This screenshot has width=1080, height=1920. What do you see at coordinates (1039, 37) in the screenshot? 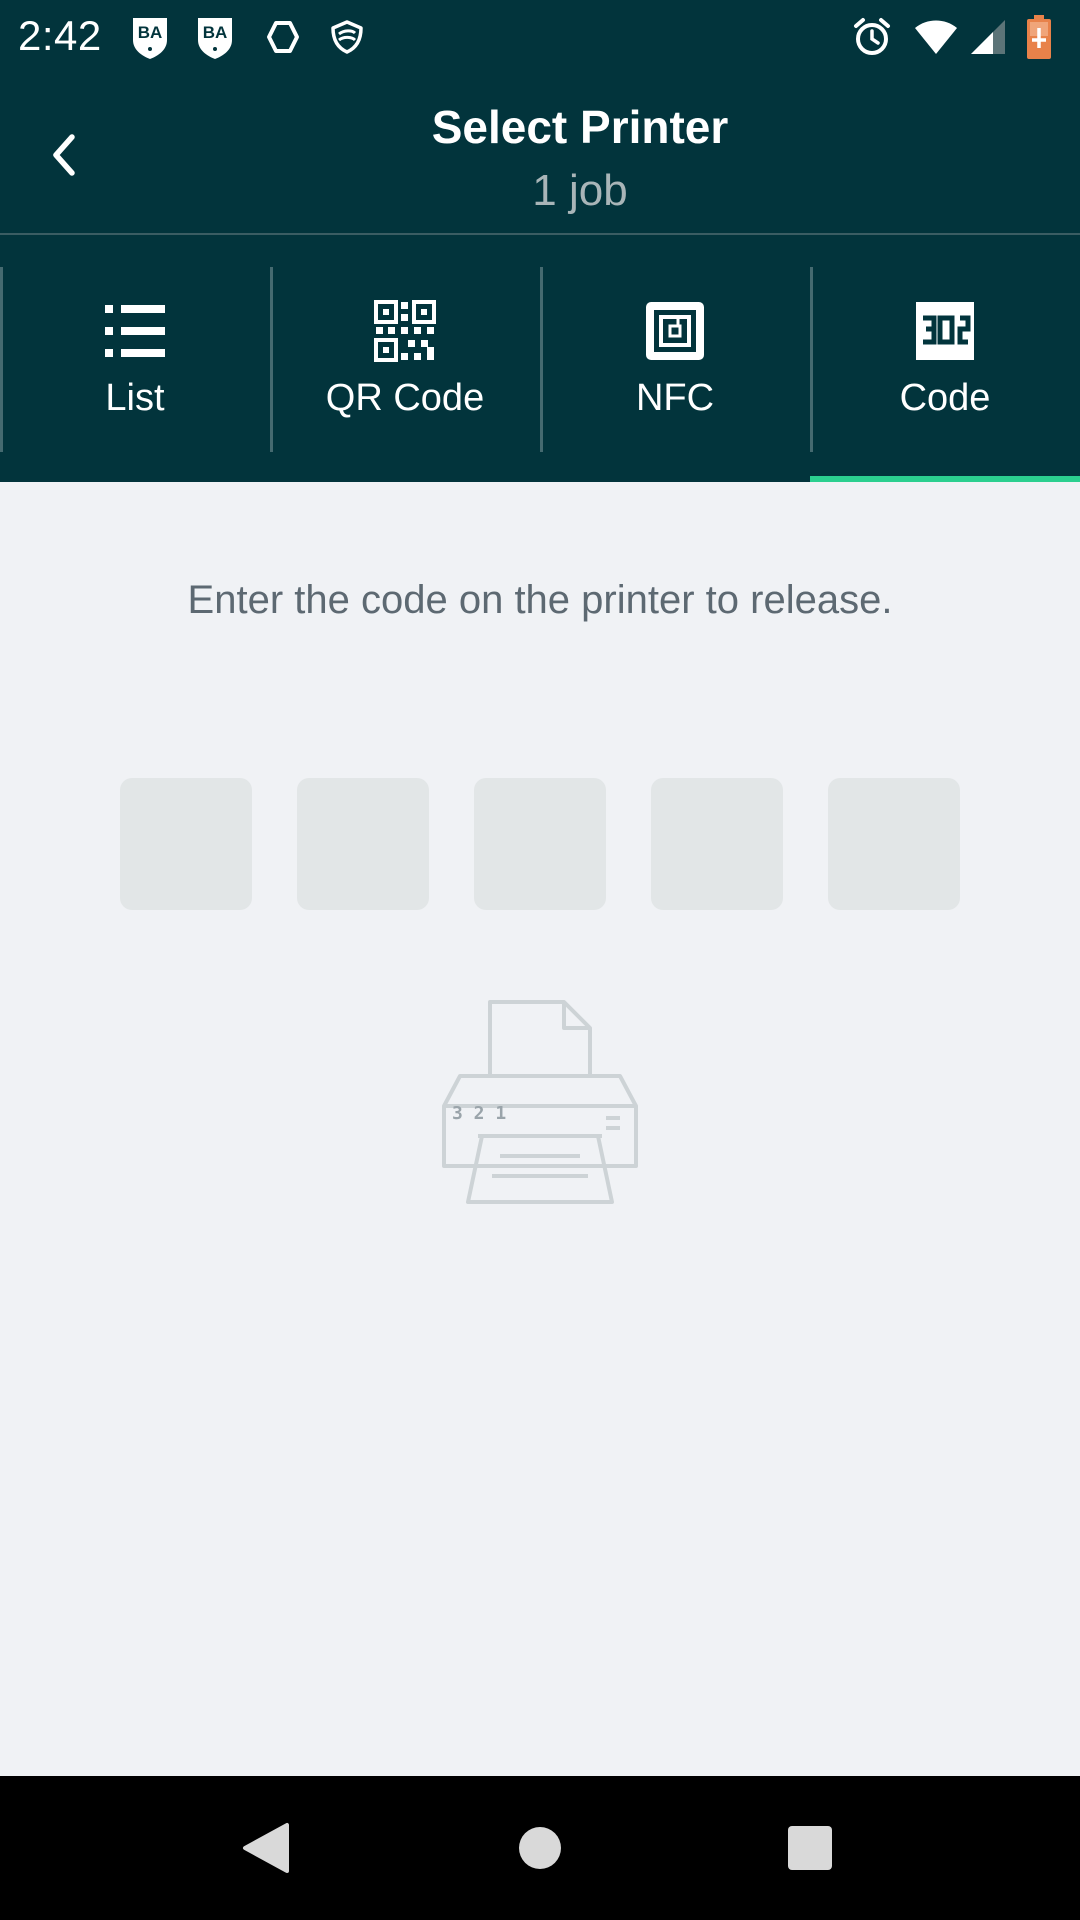
I see `battery-charging-icon` at bounding box center [1039, 37].